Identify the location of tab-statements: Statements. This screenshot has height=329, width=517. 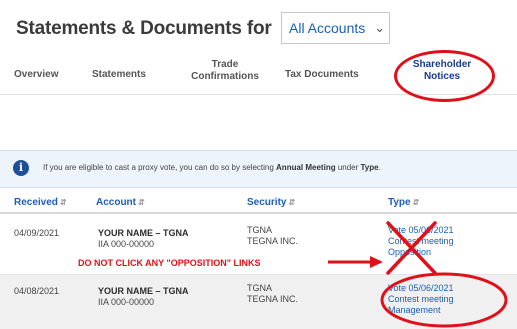
(119, 75).